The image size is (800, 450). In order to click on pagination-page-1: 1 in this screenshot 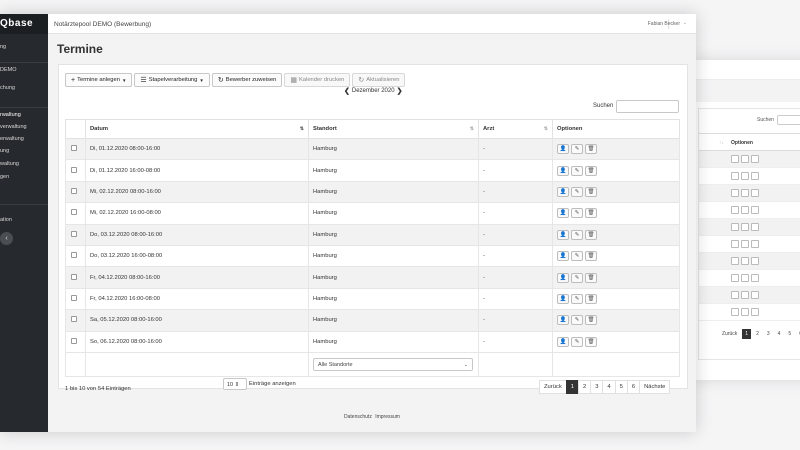, I will do `click(572, 387)`.